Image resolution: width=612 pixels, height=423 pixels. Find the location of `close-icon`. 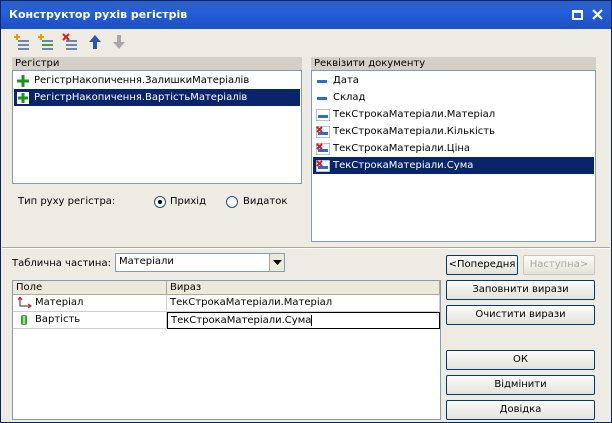

close-icon is located at coordinates (597, 14).